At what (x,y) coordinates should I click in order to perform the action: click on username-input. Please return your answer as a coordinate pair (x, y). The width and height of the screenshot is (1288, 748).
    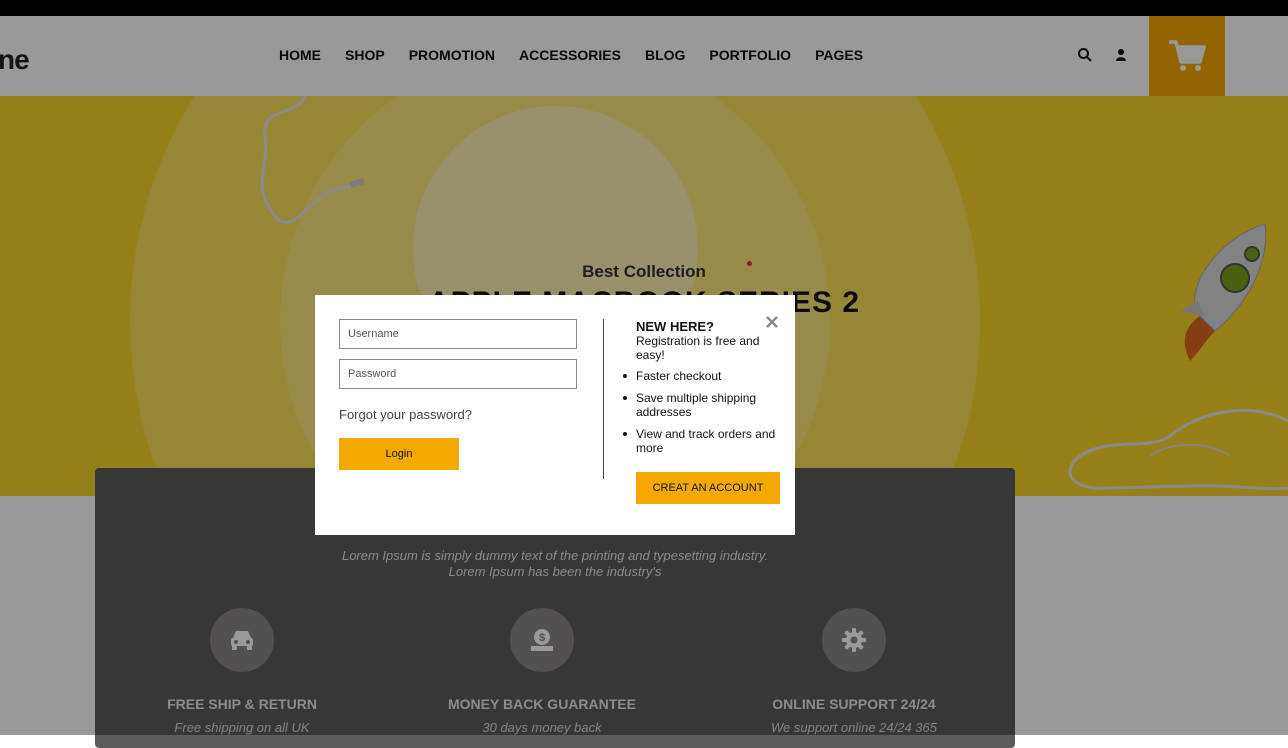
    Looking at the image, I should click on (458, 334).